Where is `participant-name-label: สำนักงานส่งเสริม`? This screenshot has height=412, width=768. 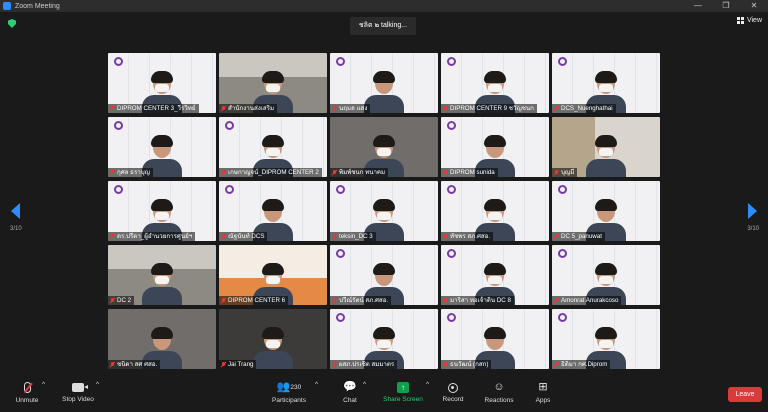 participant-name-label: สำนักงานส่งเสริม is located at coordinates (248, 108).